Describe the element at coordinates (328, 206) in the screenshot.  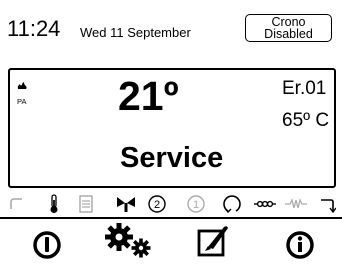
I see `turn-arrow-icon` at that location.